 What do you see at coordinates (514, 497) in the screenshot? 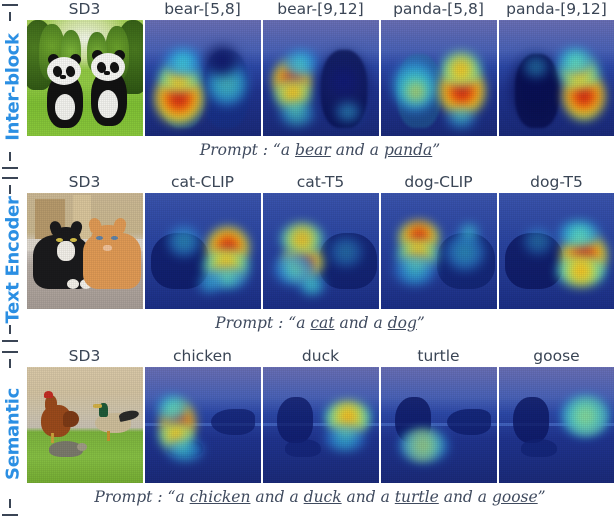
I see `prompt-seg-underlined: goose` at bounding box center [514, 497].